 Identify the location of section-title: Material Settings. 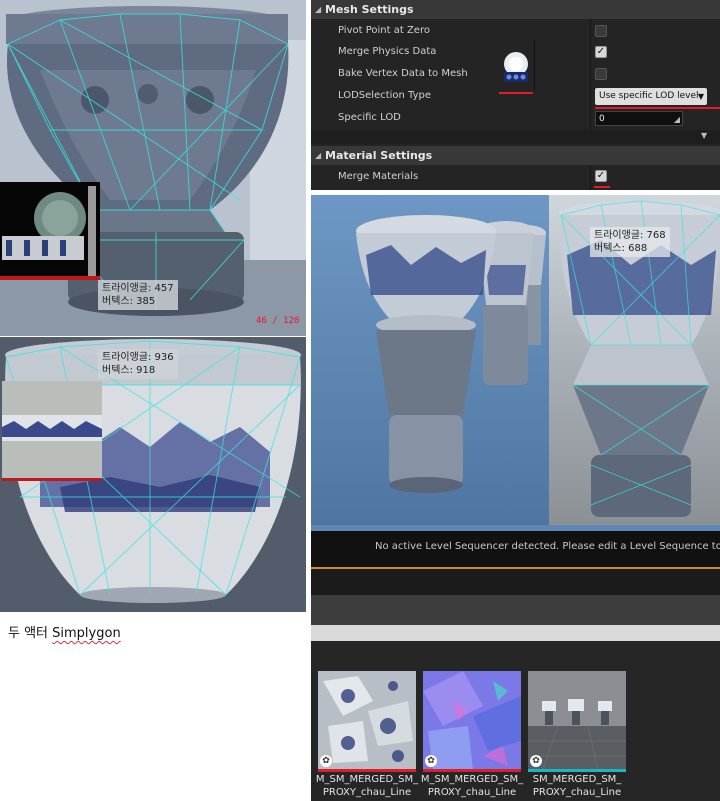
(379, 155).